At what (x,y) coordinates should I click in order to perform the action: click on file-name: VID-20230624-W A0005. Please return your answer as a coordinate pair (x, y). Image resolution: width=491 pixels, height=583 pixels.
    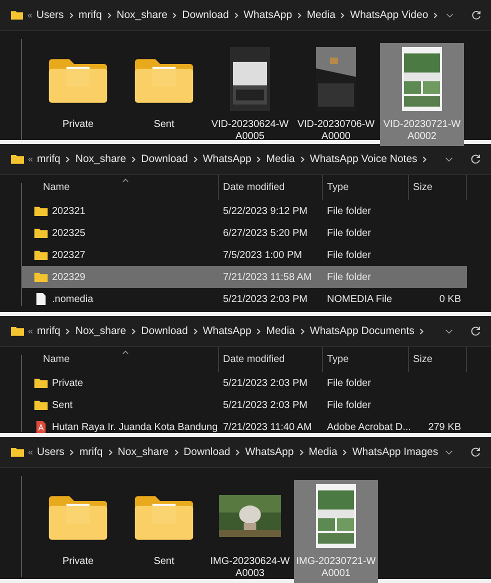
    Looking at the image, I should click on (250, 131).